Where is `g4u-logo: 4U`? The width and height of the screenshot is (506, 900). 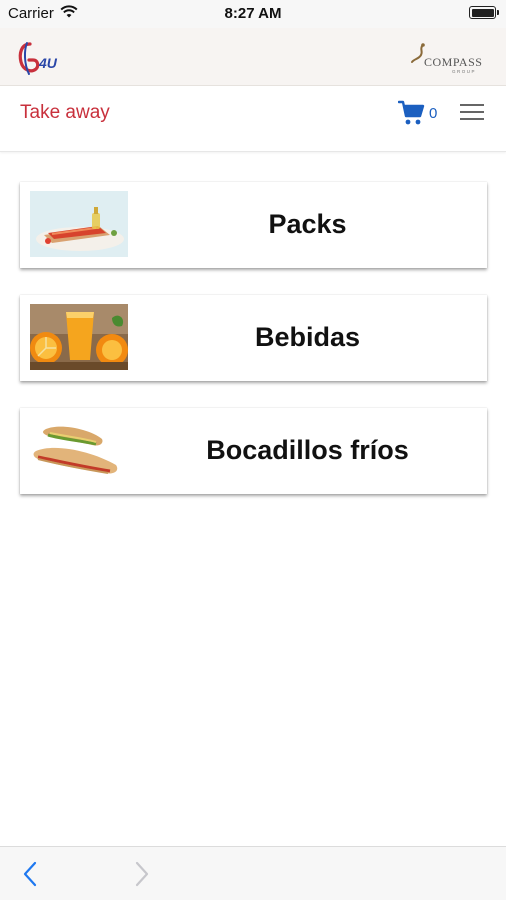
g4u-logo: 4U is located at coordinates (38, 58).